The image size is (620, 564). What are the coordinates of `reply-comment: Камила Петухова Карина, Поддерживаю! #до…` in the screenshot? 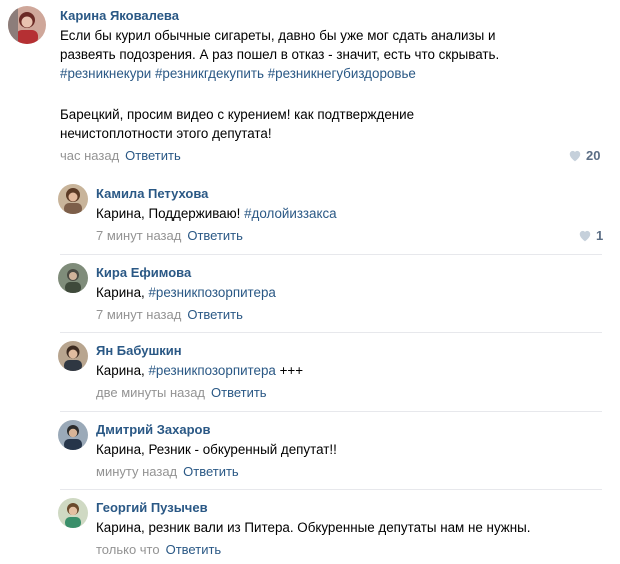 It's located at (310, 215).